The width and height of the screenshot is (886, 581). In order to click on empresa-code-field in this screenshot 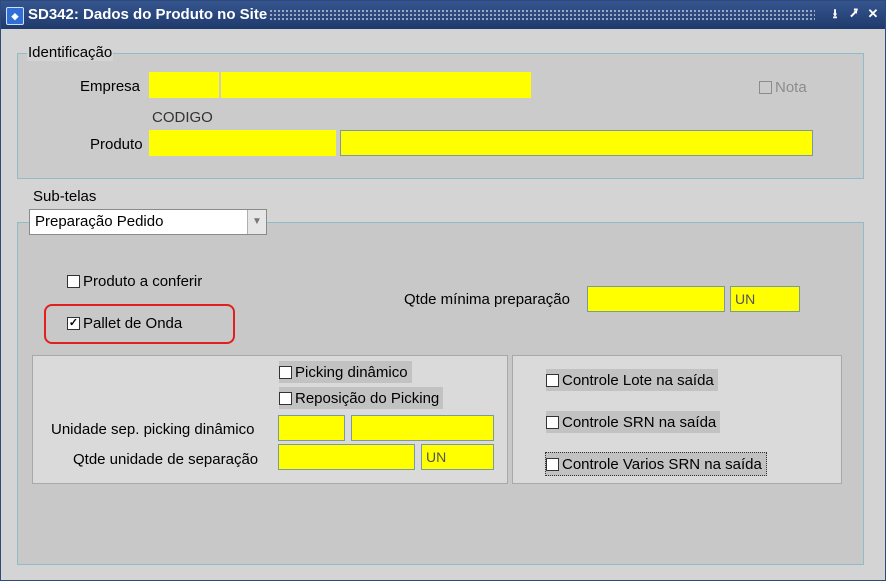, I will do `click(184, 85)`.